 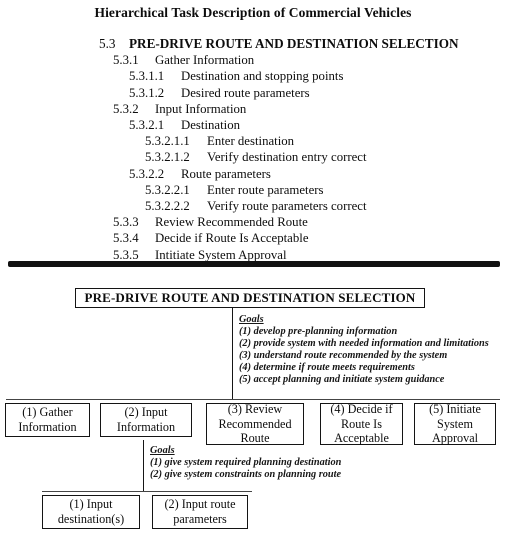 What do you see at coordinates (262, 76) in the screenshot?
I see `outline-label: Destination and stopping points` at bounding box center [262, 76].